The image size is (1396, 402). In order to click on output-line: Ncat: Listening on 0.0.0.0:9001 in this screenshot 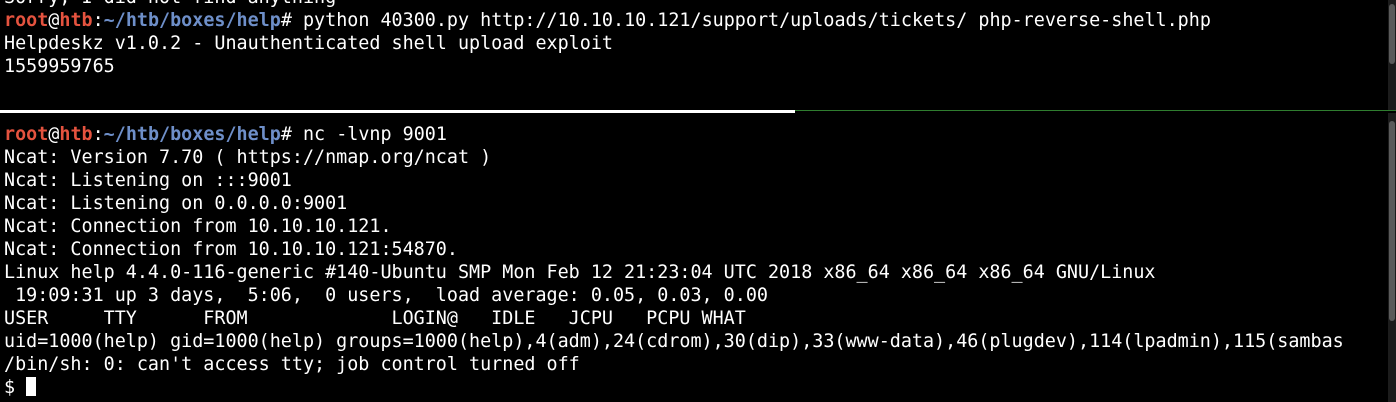, I will do `click(176, 203)`.